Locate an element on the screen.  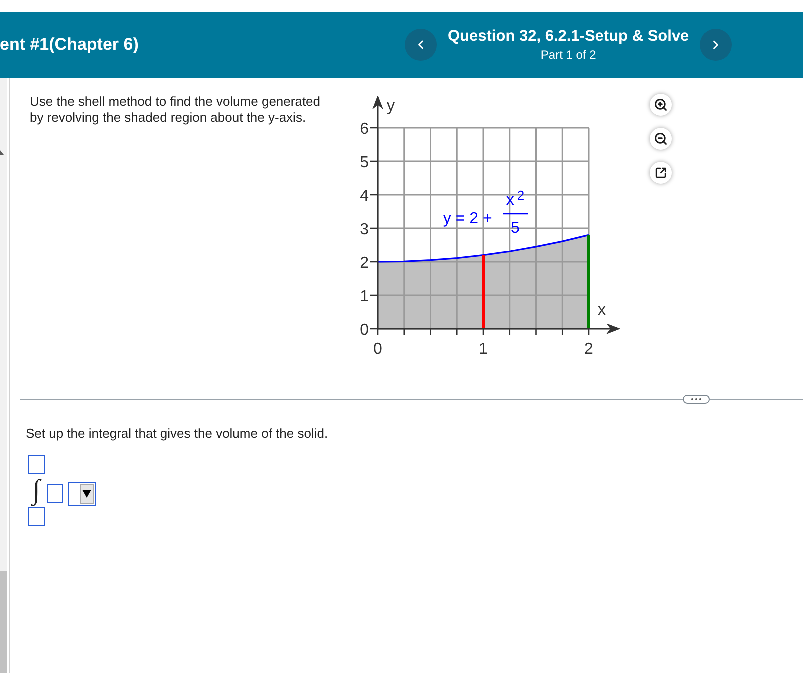
zoom-out-icon is located at coordinates (661, 139).